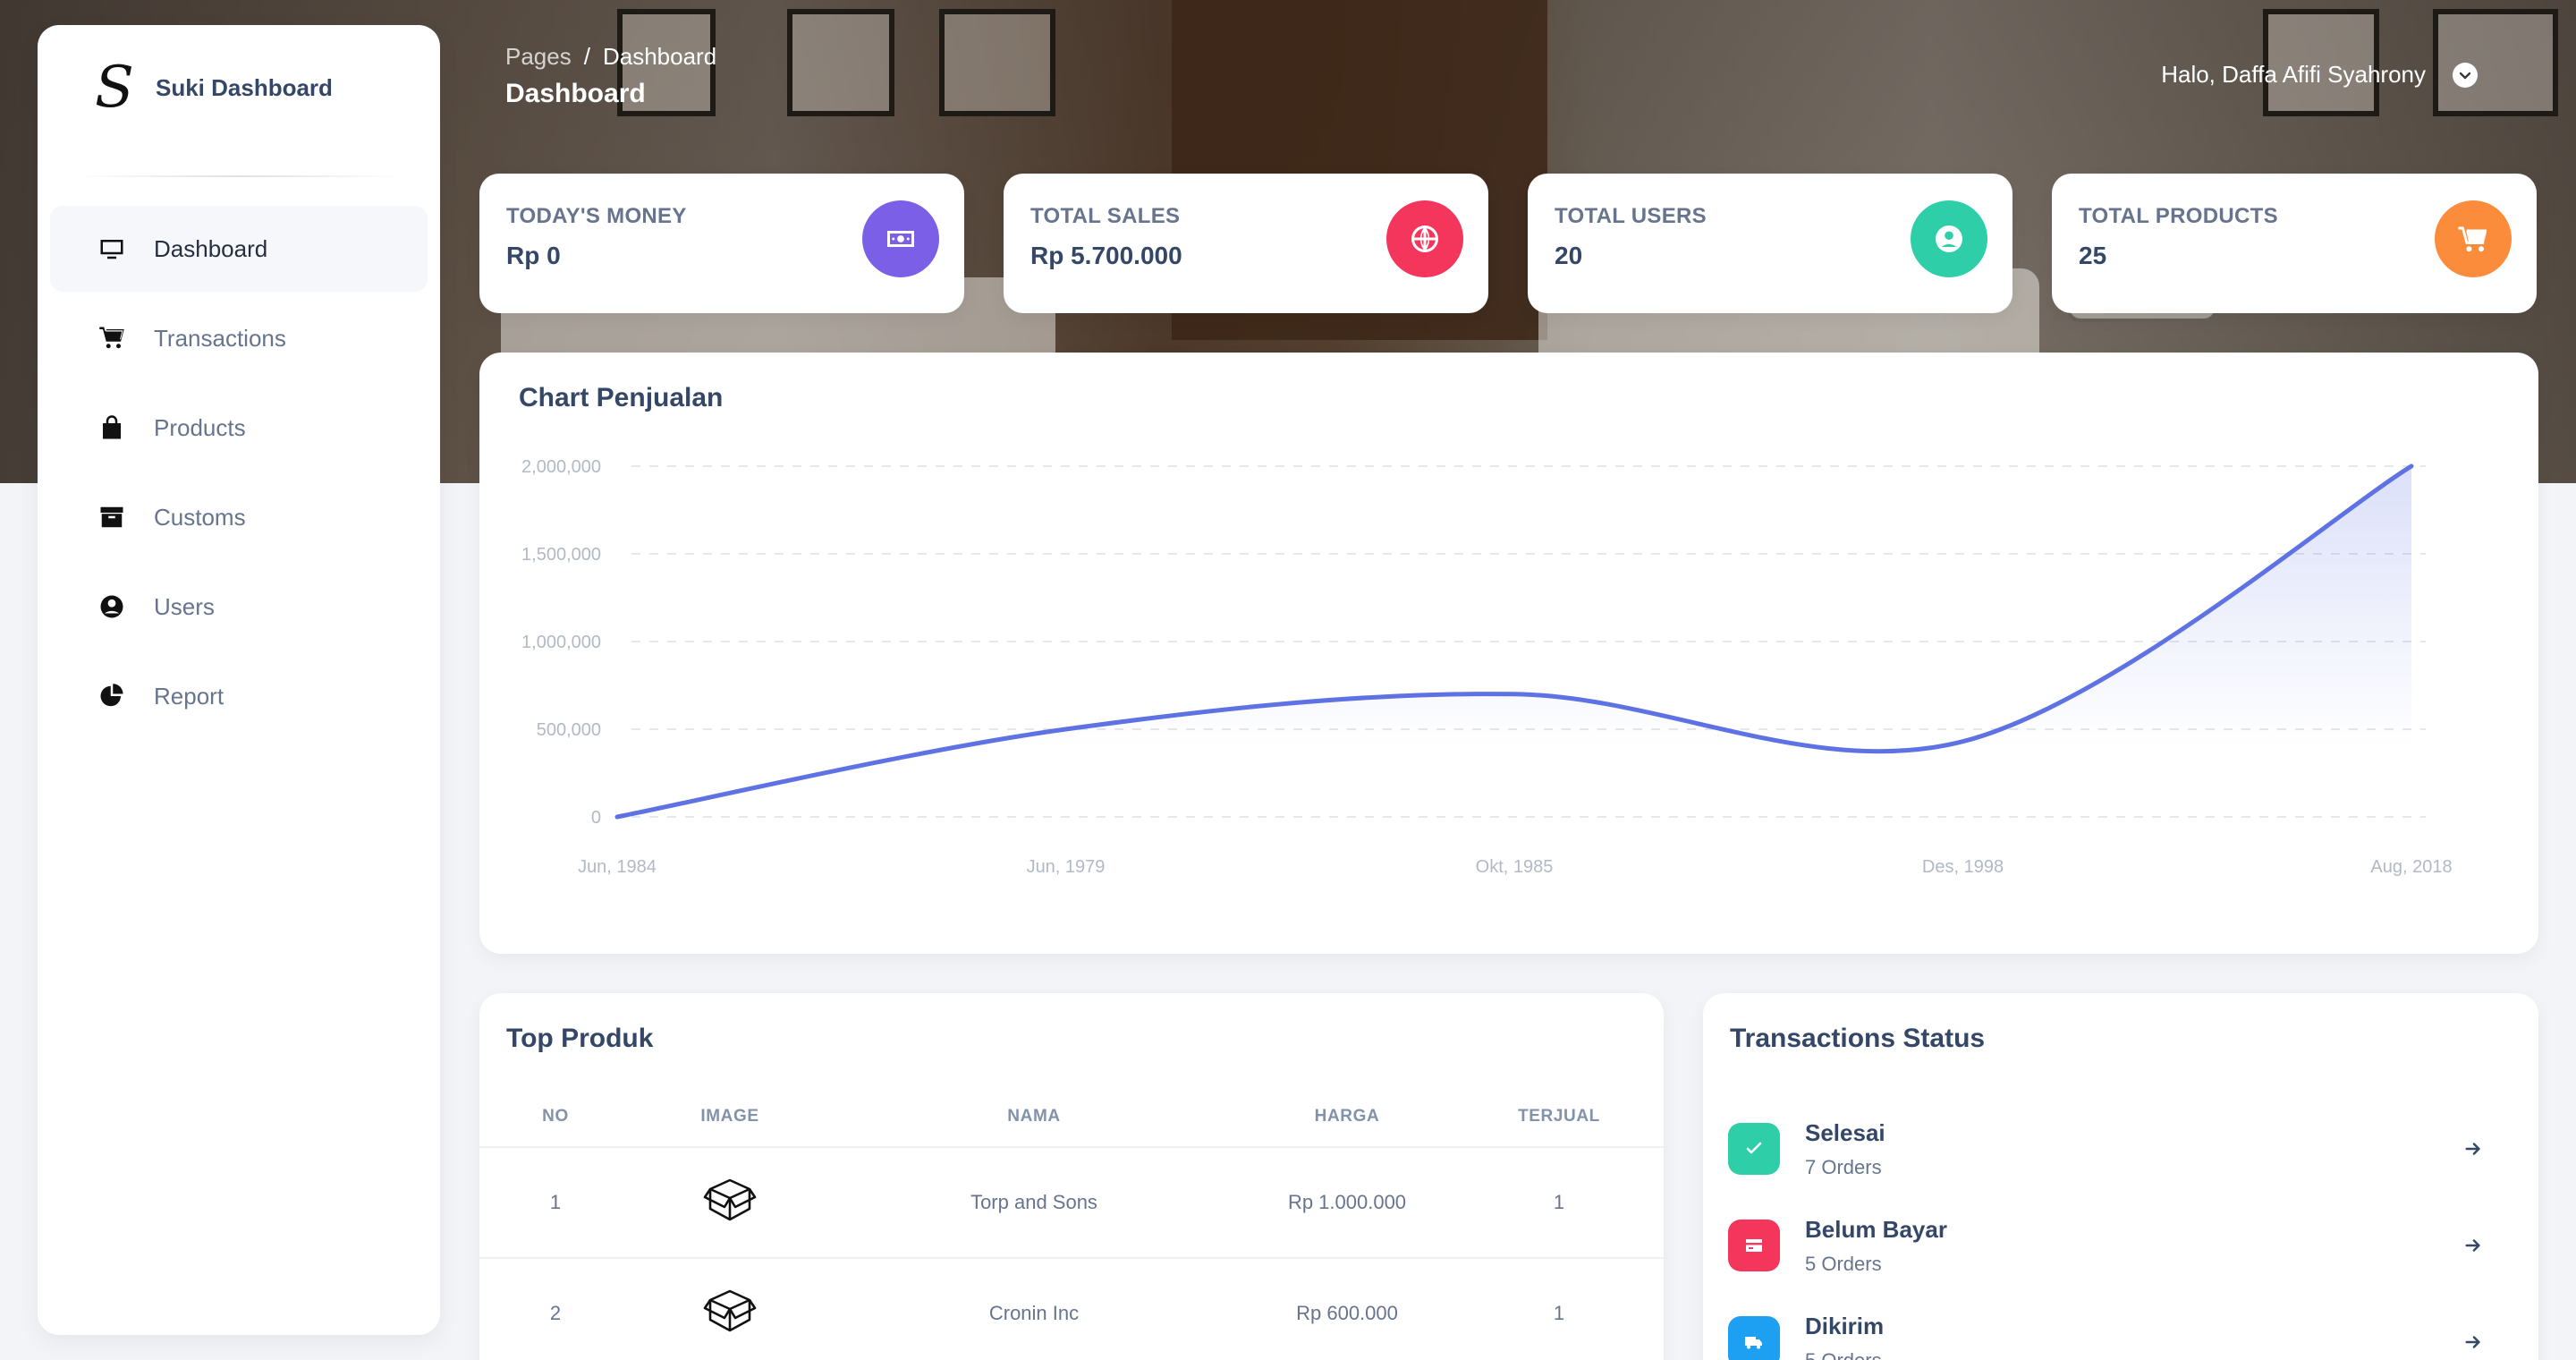  What do you see at coordinates (1963, 867) in the screenshot?
I see `x-tick-label: Des, 1998` at bounding box center [1963, 867].